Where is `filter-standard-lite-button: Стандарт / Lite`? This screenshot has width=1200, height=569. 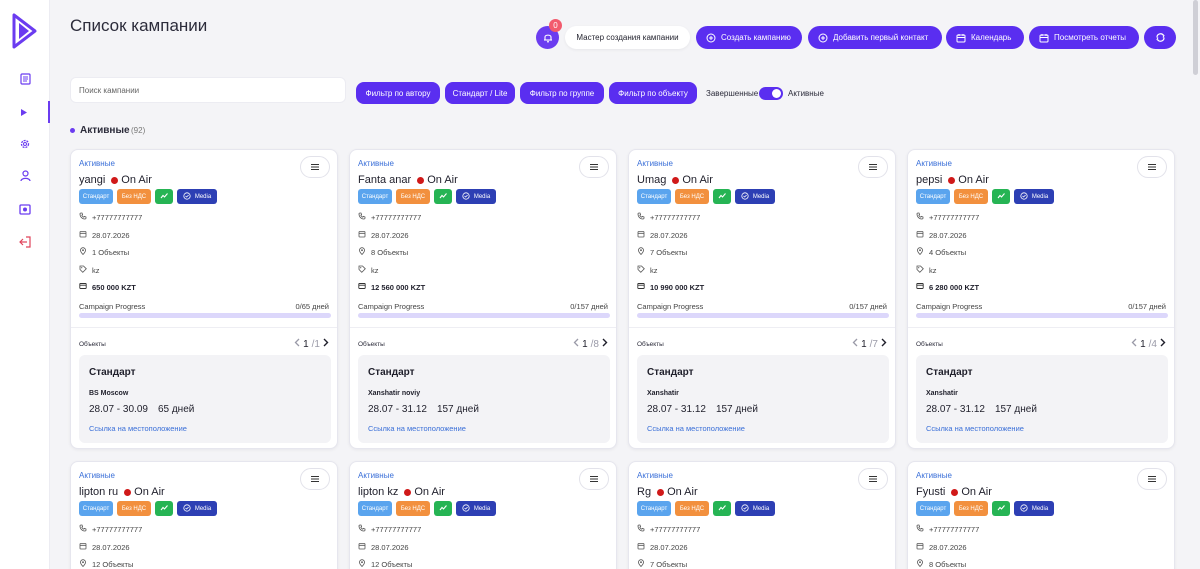 filter-standard-lite-button: Стандарт / Lite is located at coordinates (480, 93).